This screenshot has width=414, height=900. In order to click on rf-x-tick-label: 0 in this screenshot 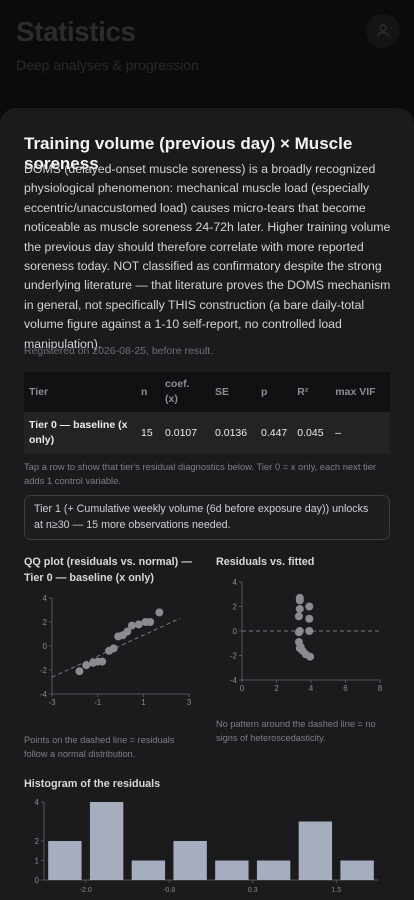, I will do `click(242, 688)`.